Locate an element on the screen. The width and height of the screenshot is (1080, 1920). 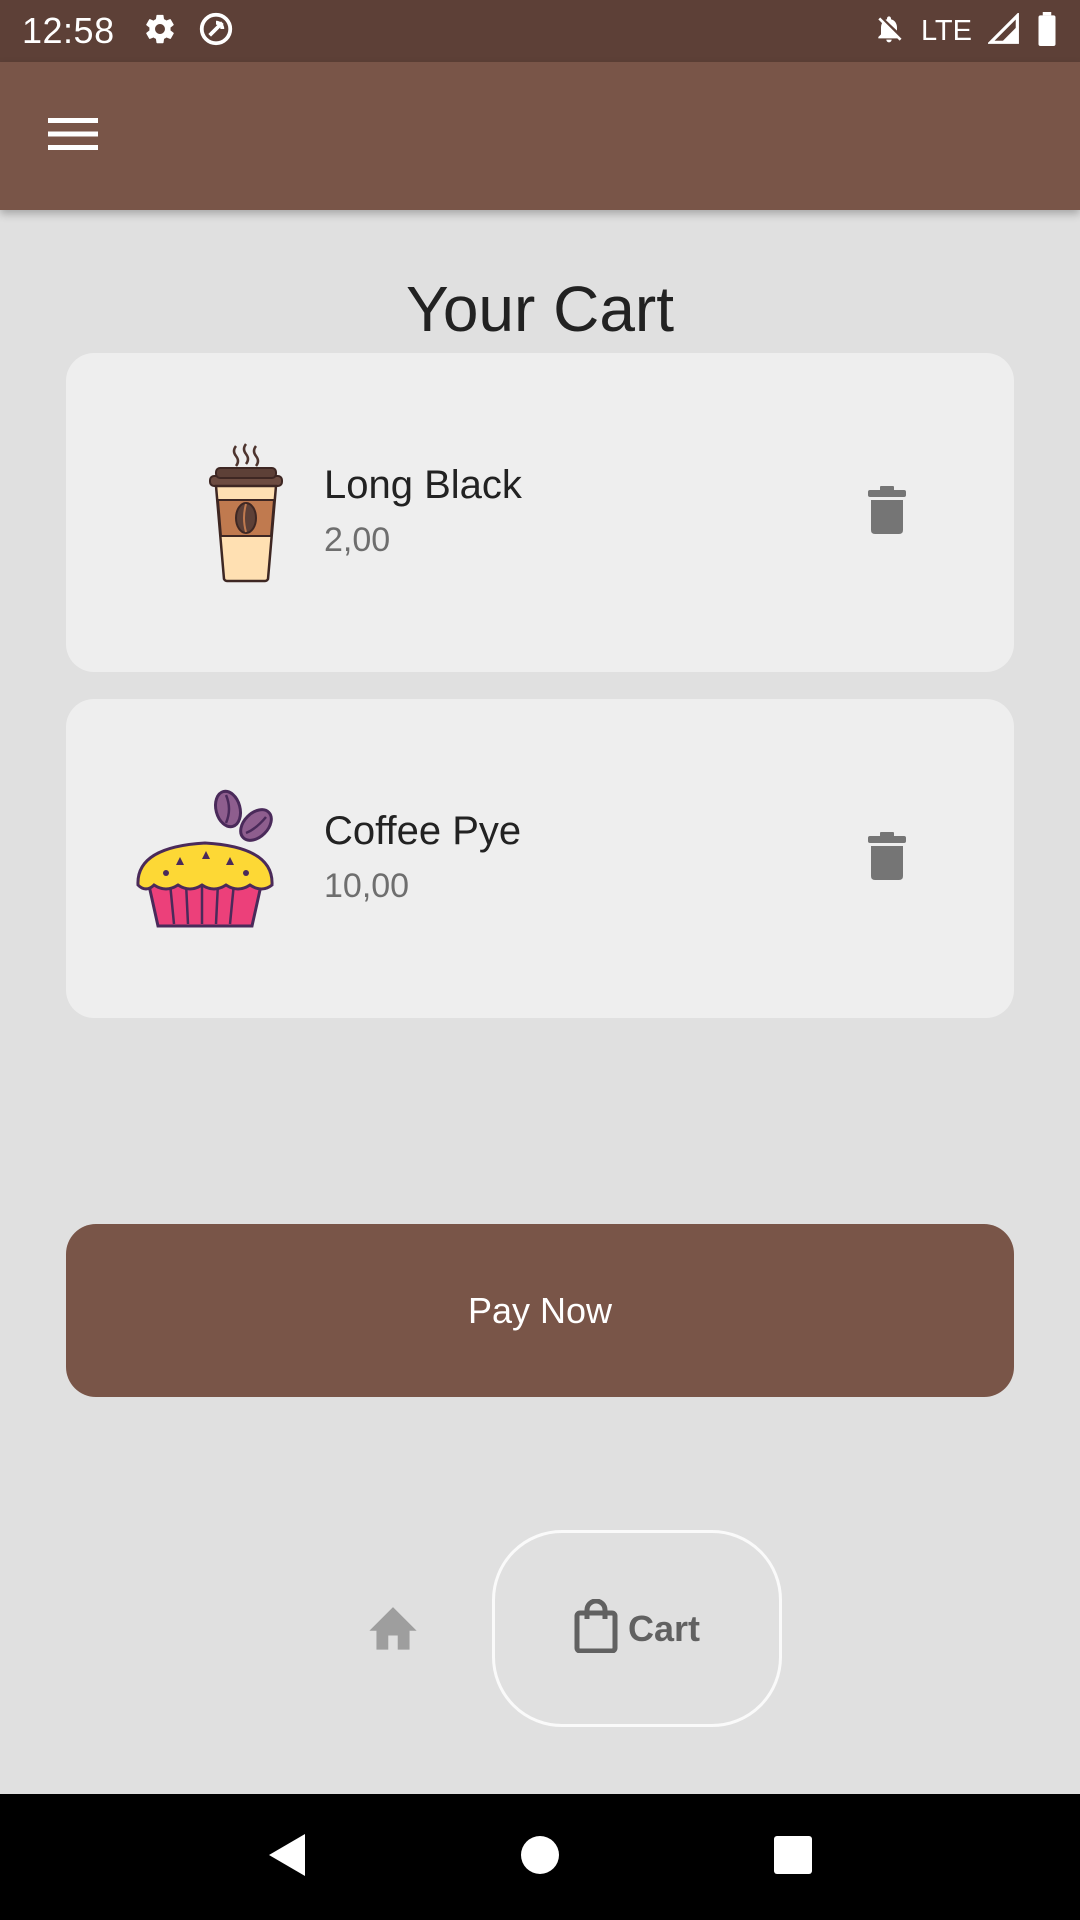
back-button is located at coordinates (287, 1857).